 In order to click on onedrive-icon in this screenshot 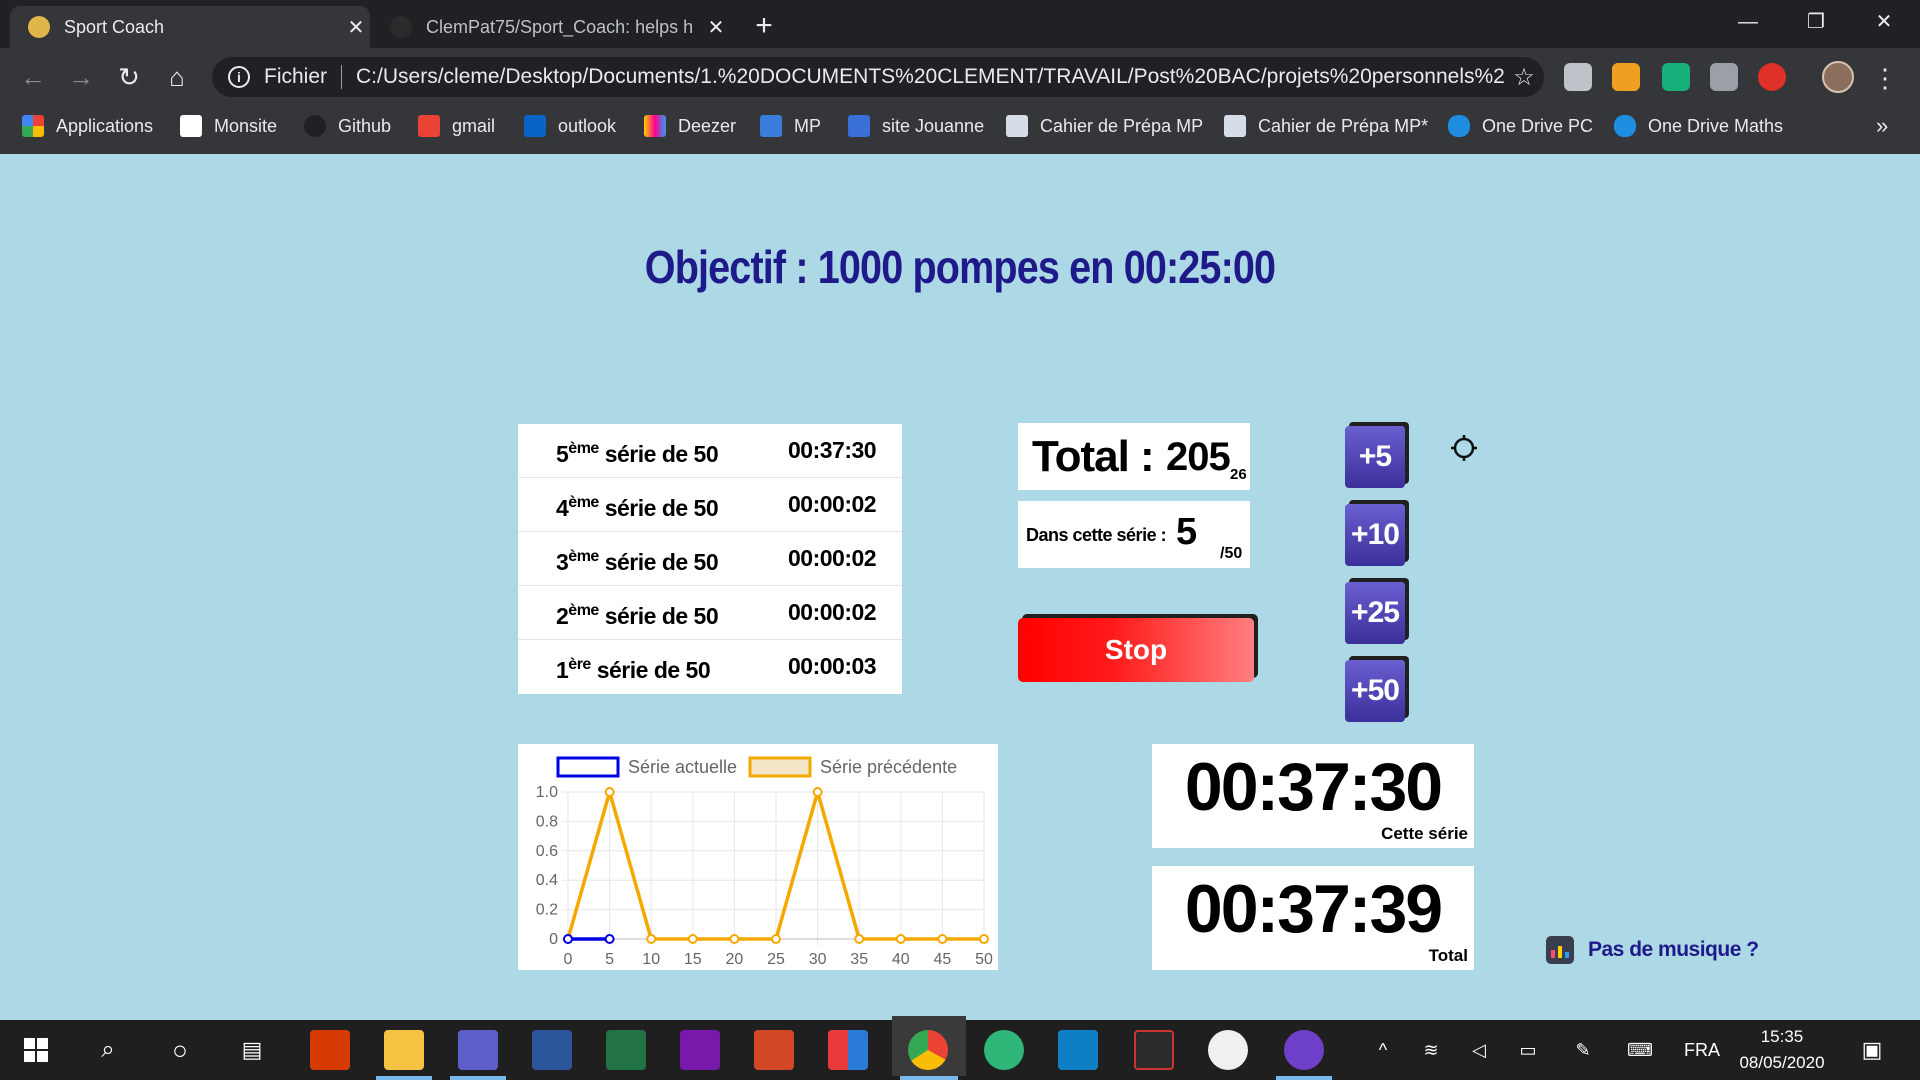, I will do `click(1459, 126)`.